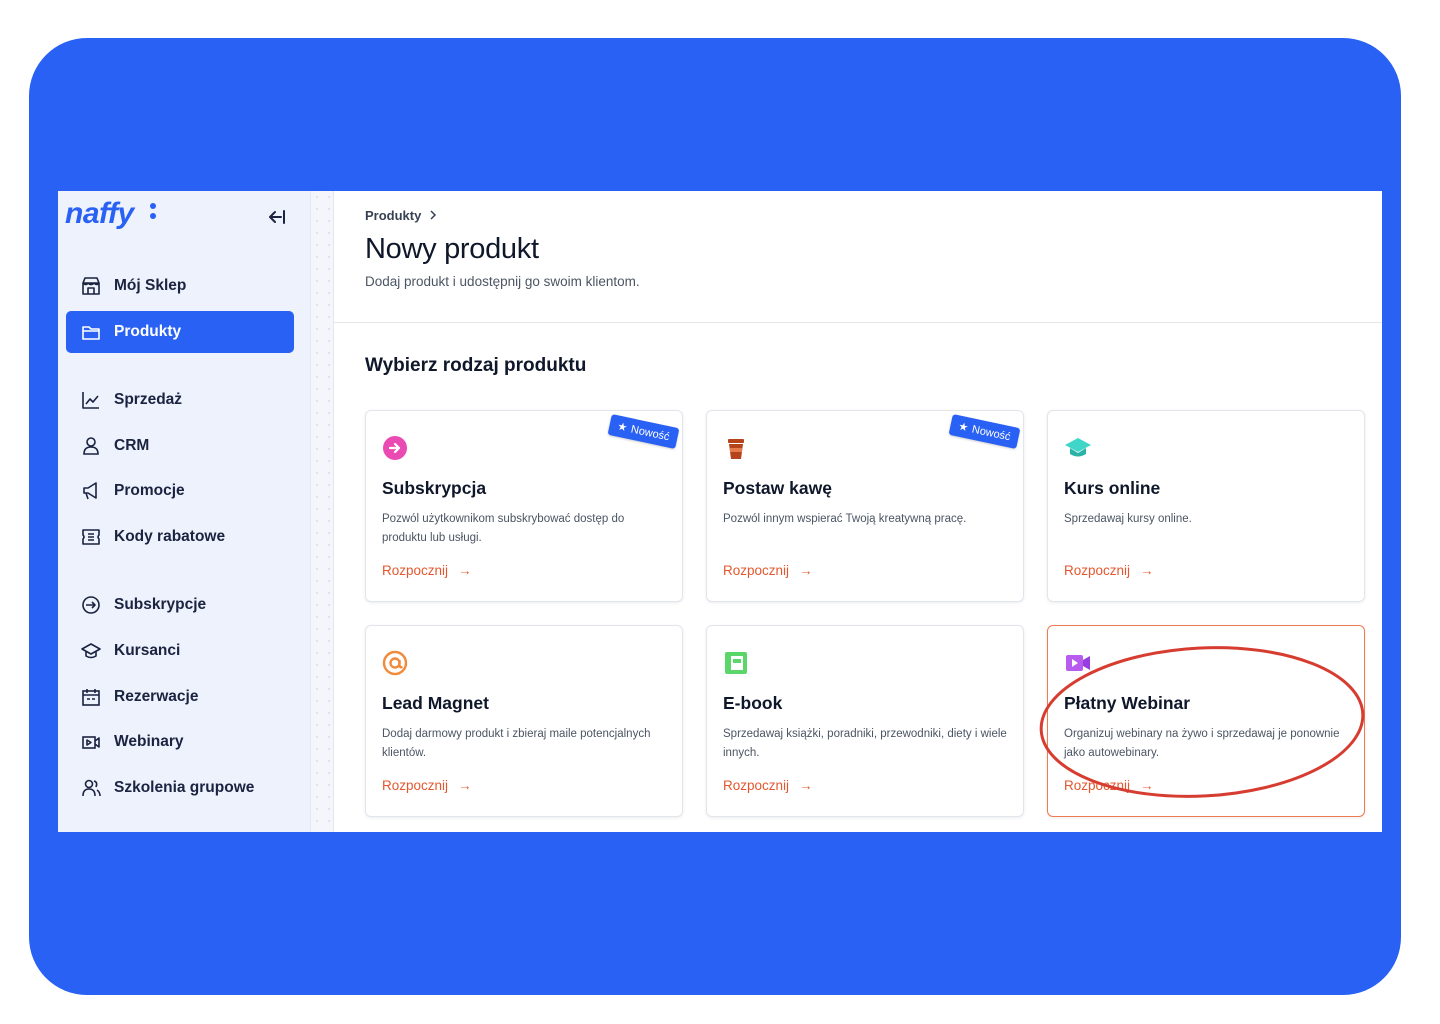 The height and width of the screenshot is (1024, 1440). I want to click on breadcrumb-link: Produkty, so click(393, 215).